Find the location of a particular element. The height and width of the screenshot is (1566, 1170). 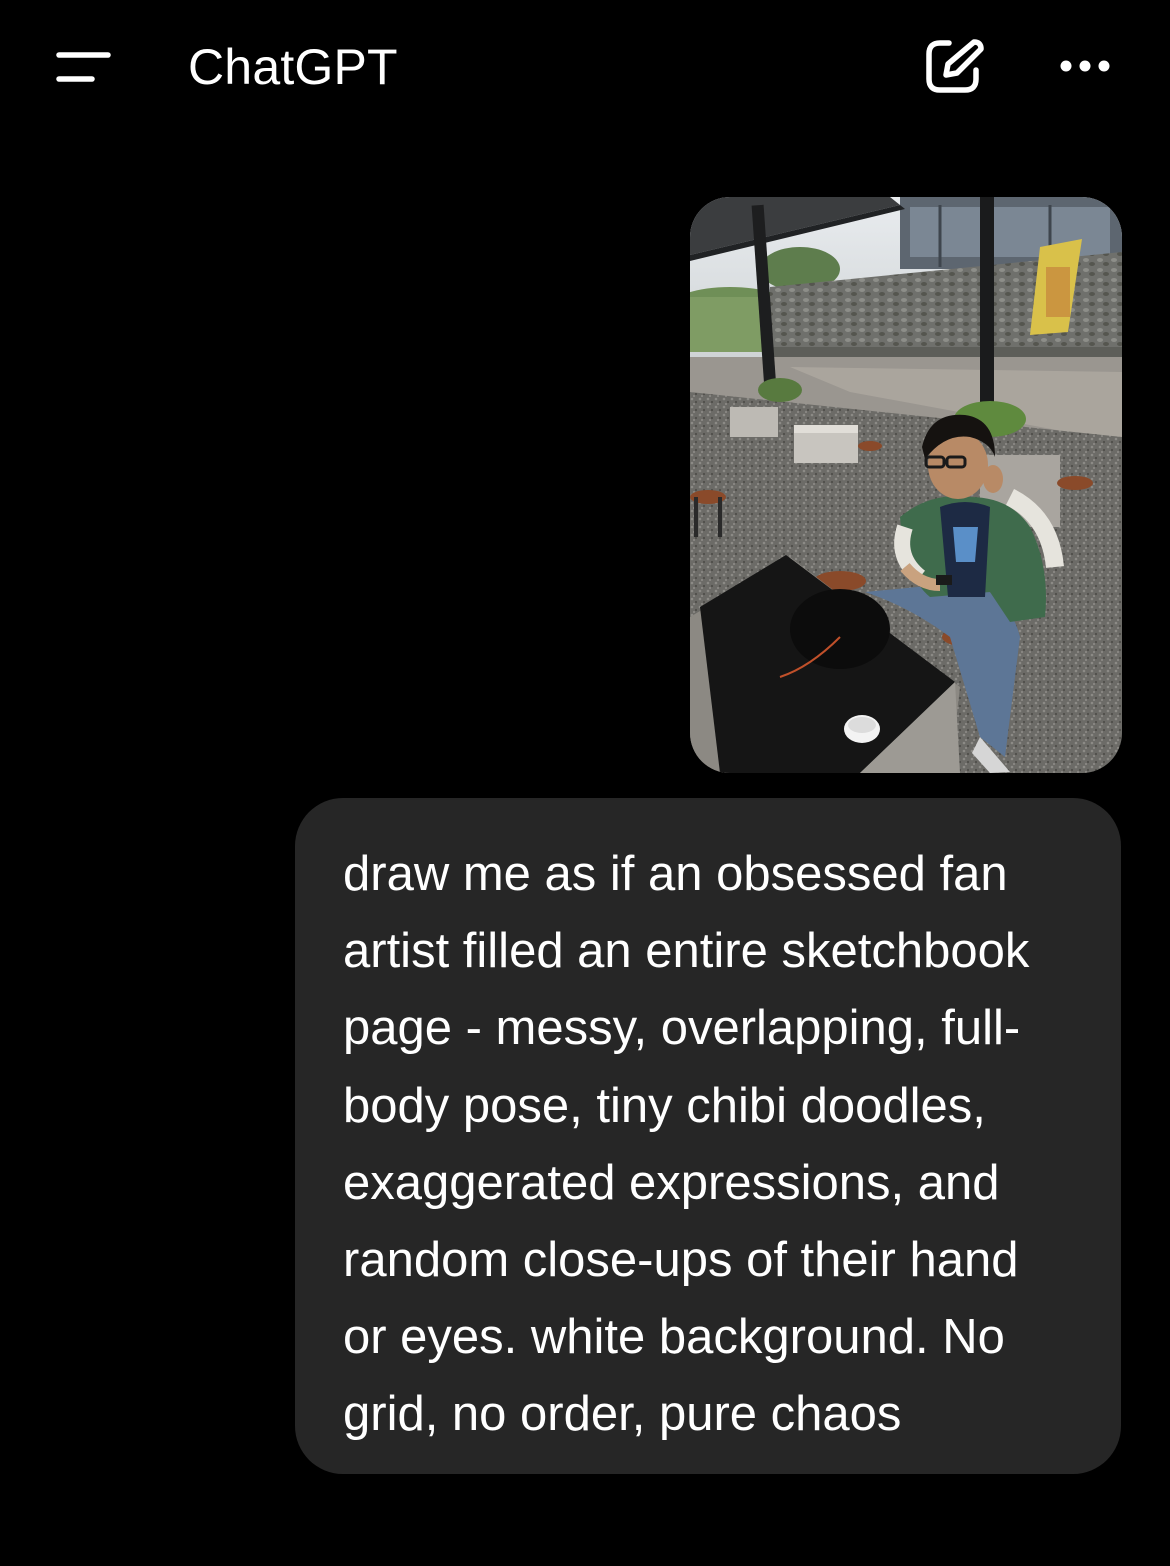

more-options-icon is located at coordinates (1085, 66).